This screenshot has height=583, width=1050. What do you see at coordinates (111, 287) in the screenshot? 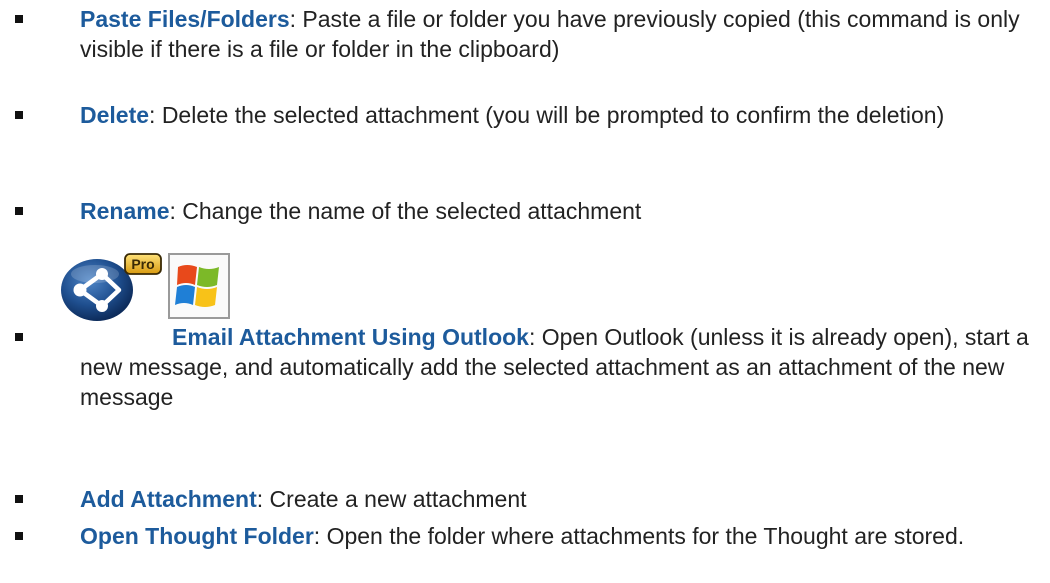
I see `thebrain-pro-logo-icon: Pro` at bounding box center [111, 287].